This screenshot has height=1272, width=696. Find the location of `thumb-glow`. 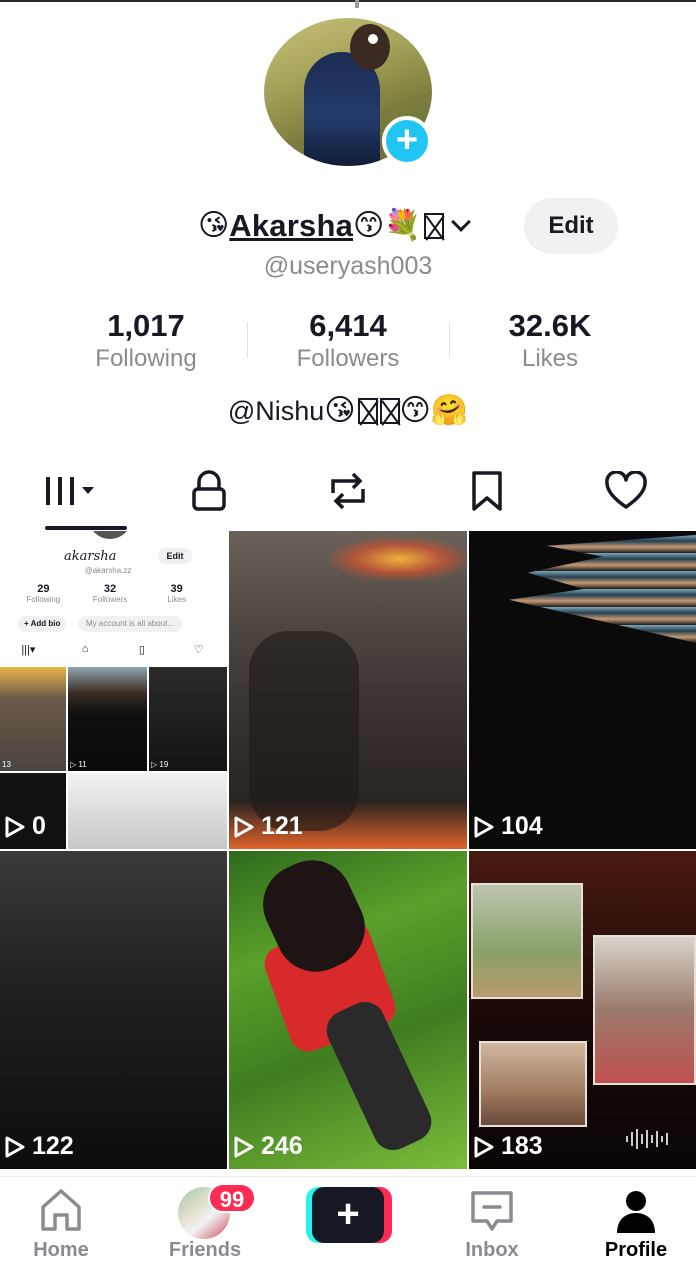

thumb-glow is located at coordinates (398, 559).